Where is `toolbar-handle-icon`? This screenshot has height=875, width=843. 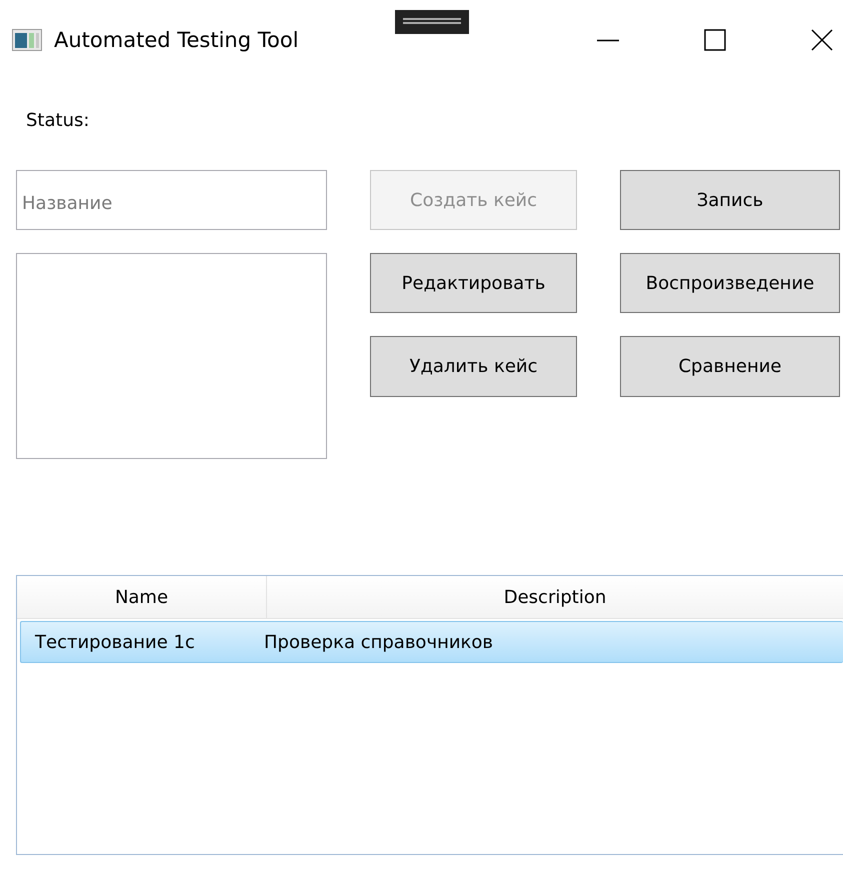 toolbar-handle-icon is located at coordinates (432, 22).